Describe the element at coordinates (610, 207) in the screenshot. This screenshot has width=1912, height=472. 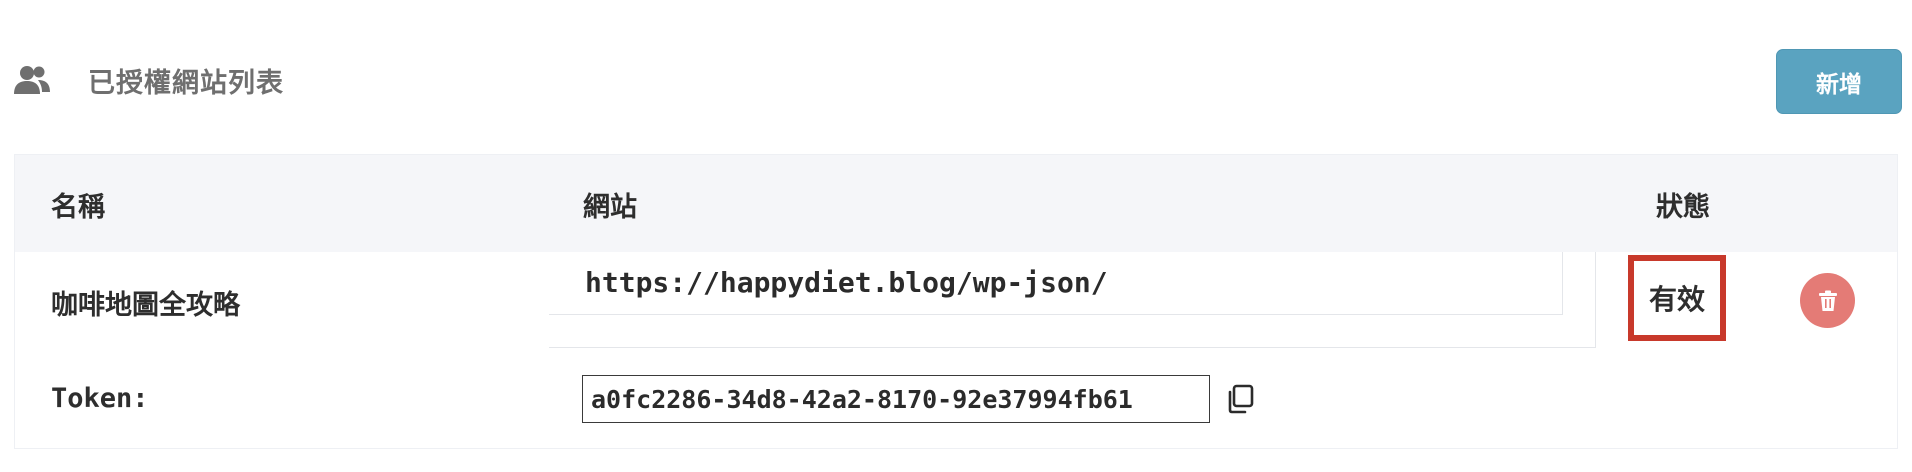
I see `column-header-site: 網站` at that location.